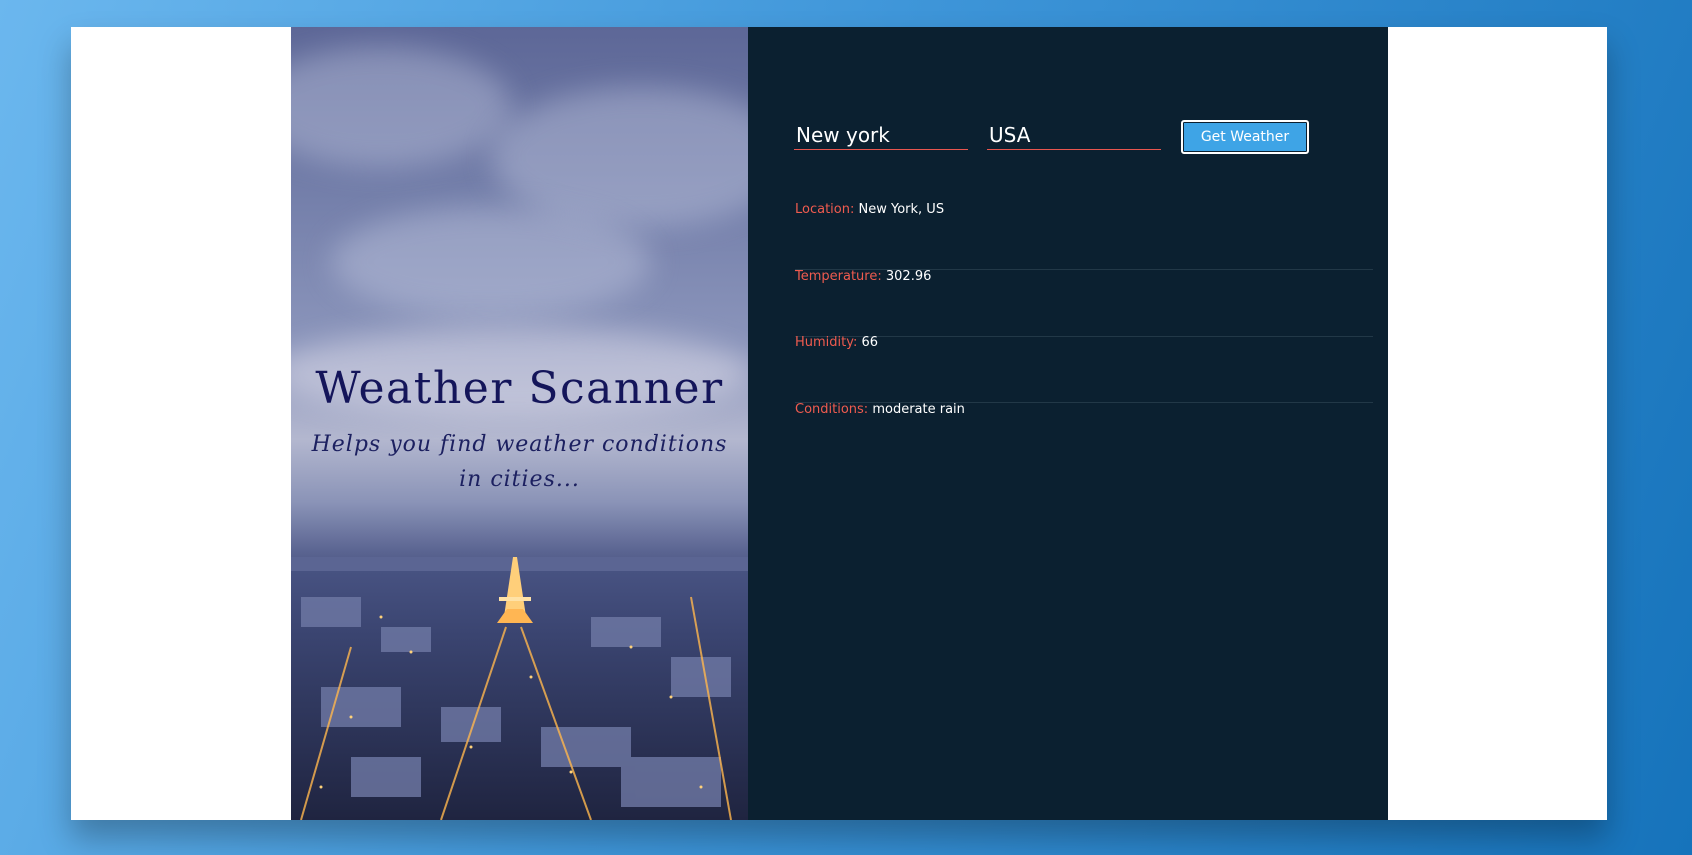  I want to click on country-input, so click(1074, 135).